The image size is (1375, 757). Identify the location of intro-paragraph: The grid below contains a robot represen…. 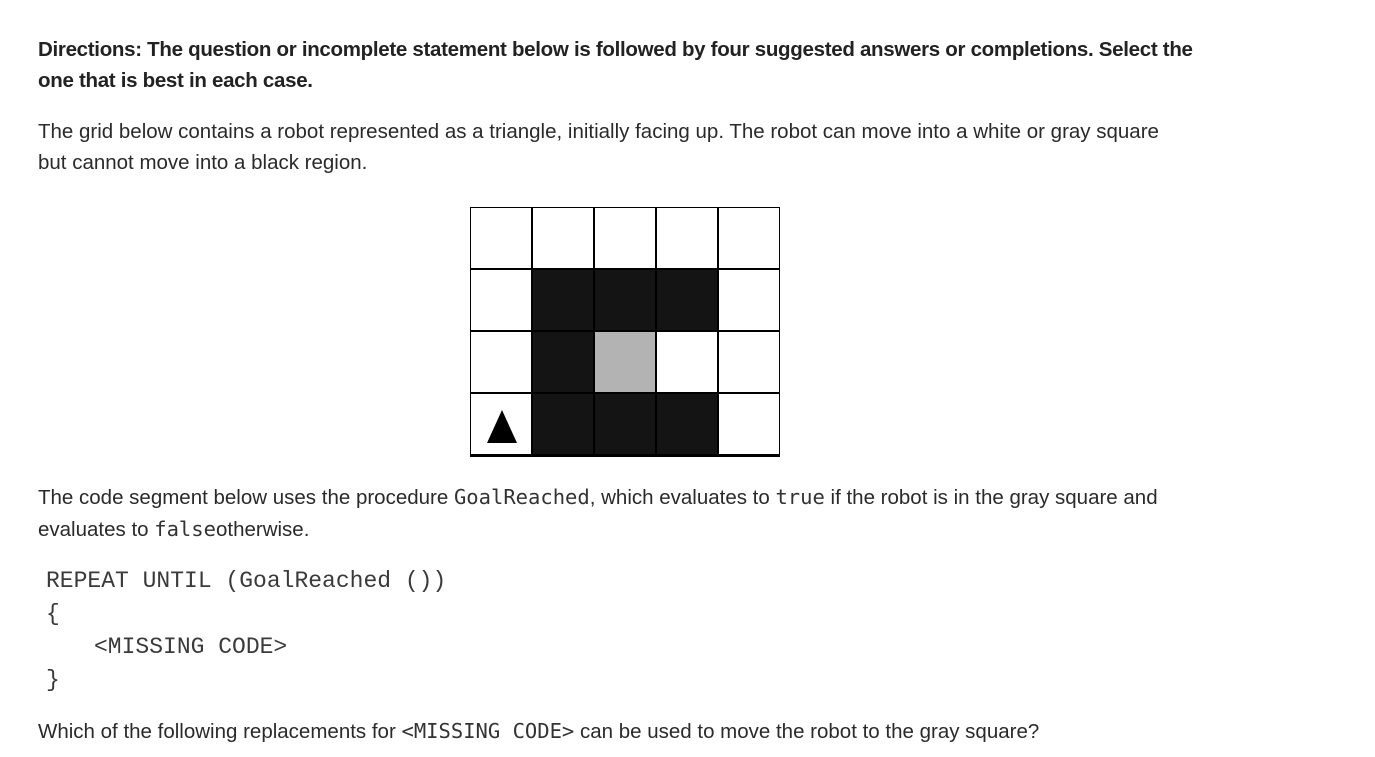
(598, 147).